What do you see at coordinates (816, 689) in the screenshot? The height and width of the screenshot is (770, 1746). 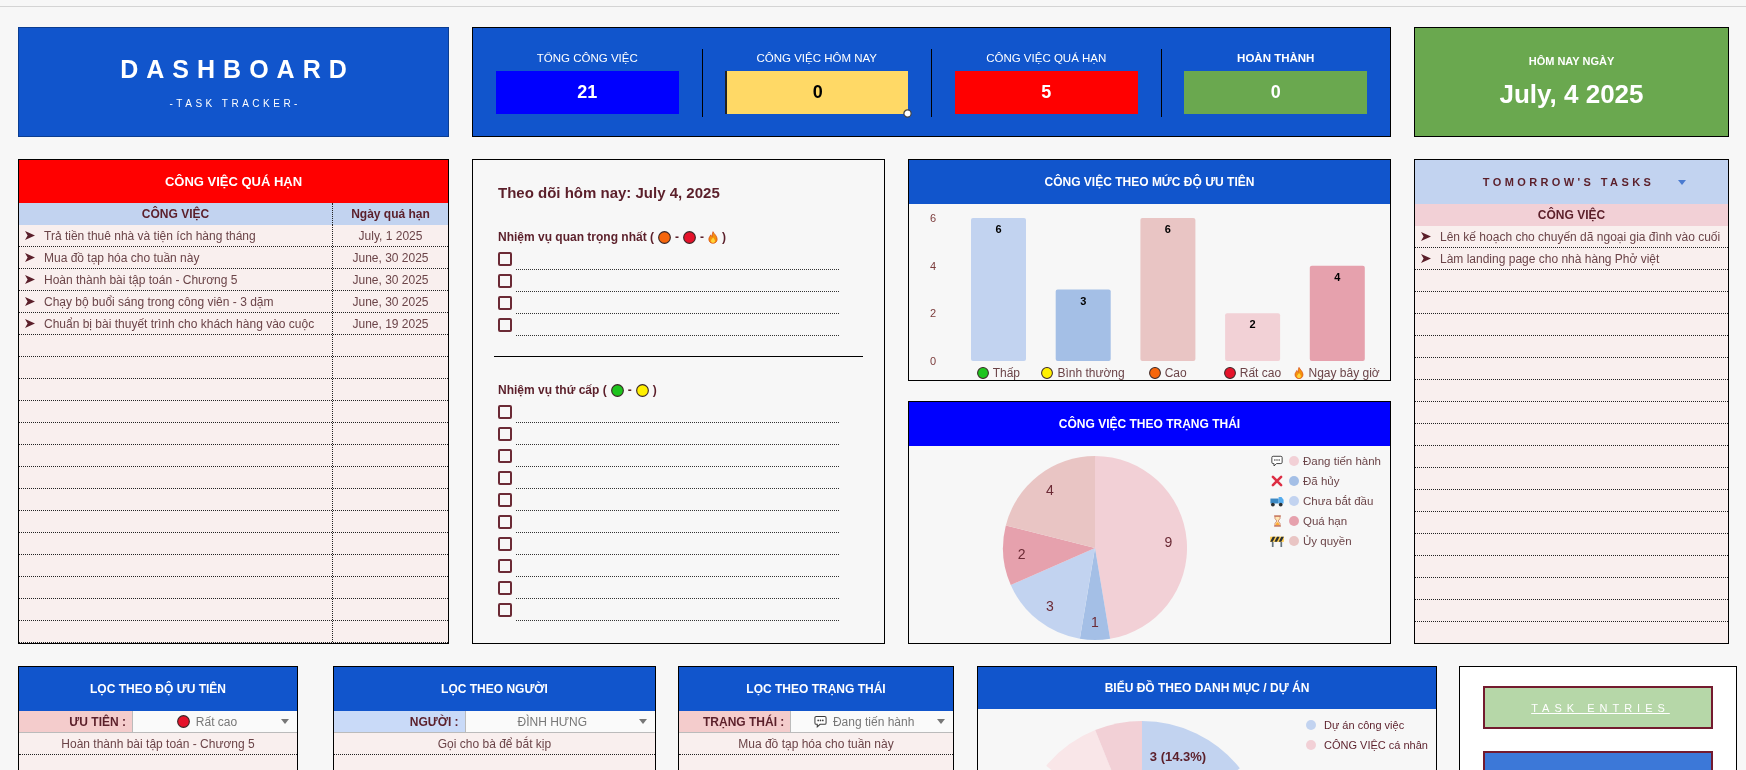 I see `panel-header: LỌC THEO TRẠNG THÁI` at bounding box center [816, 689].